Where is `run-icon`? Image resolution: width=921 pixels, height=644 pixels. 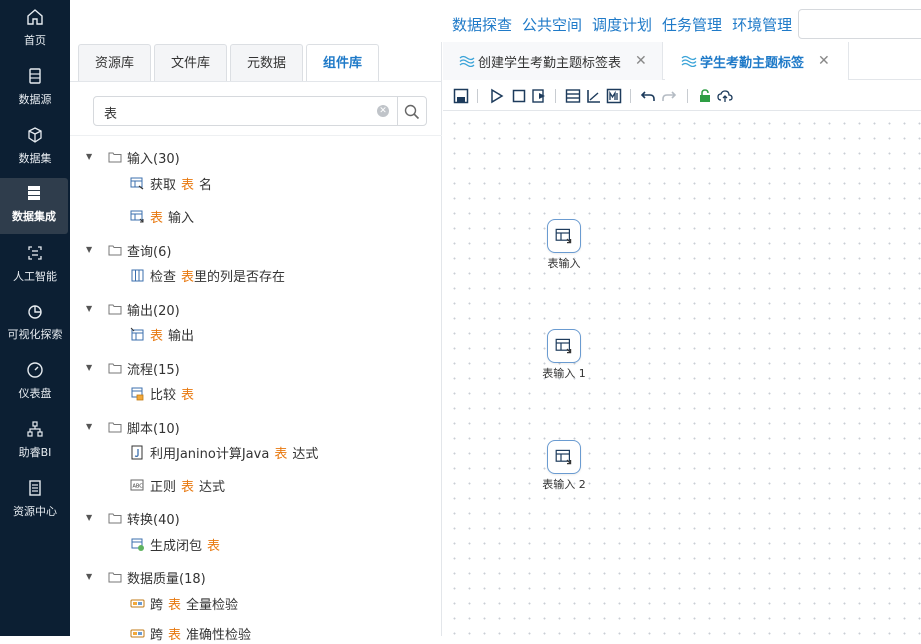 run-icon is located at coordinates (497, 96).